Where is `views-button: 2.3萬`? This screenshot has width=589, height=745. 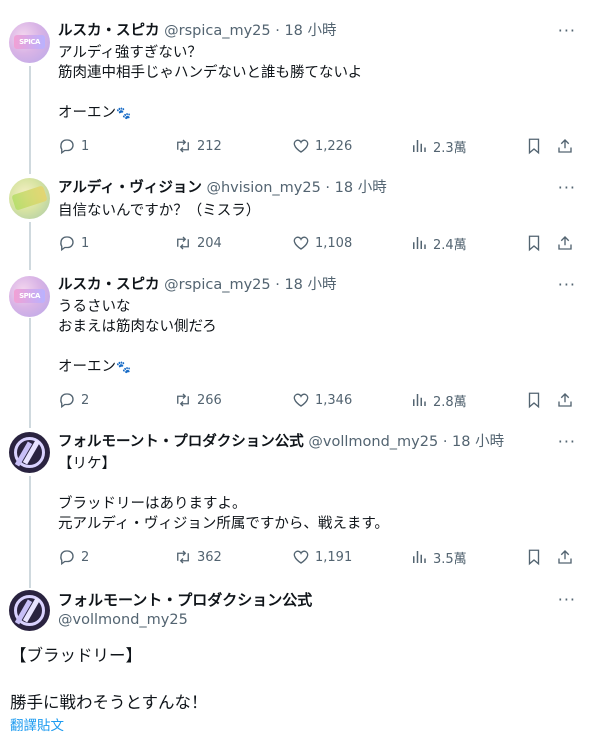 views-button: 2.3萬 is located at coordinates (438, 146).